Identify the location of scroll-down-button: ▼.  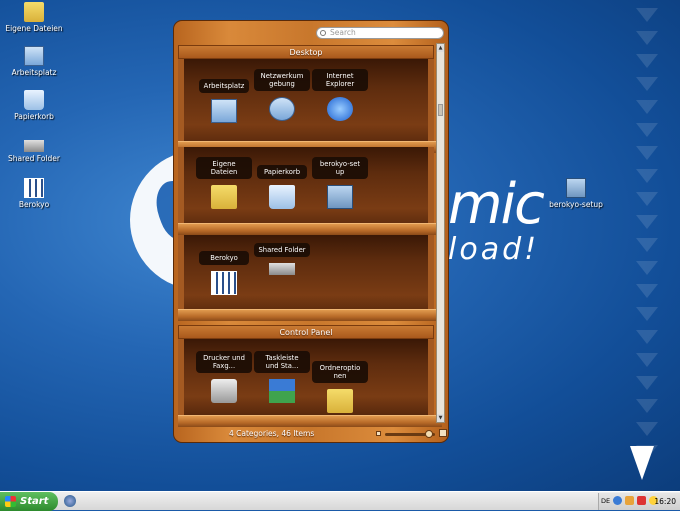
(440, 418).